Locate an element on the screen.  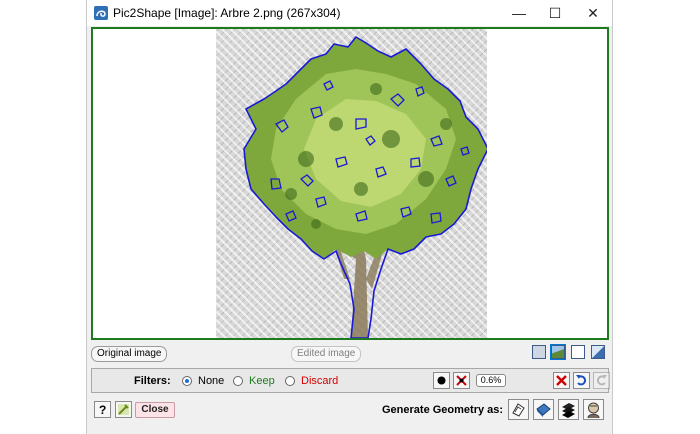
generate-solid-icon is located at coordinates (568, 410).